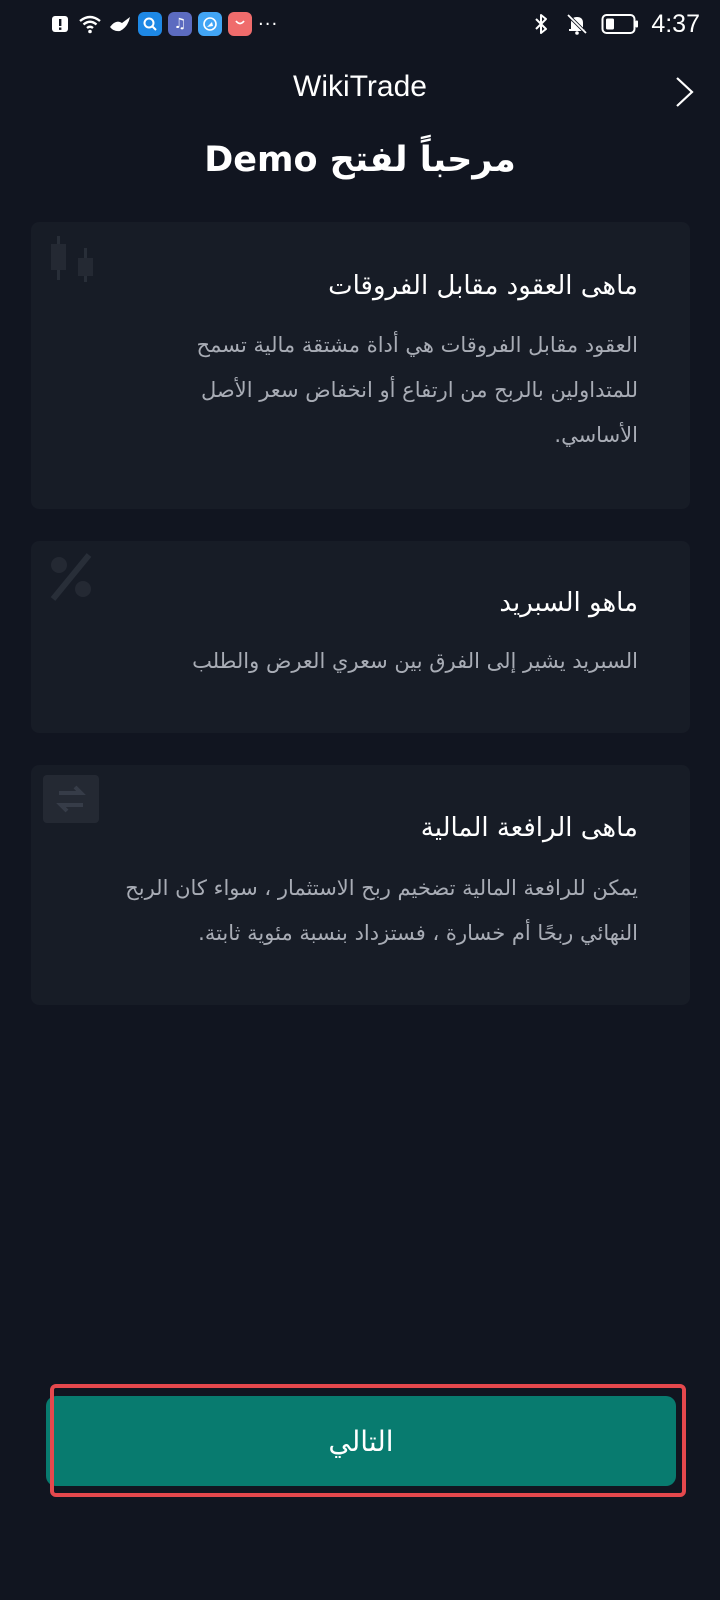 This screenshot has height=1600, width=720. I want to click on app-shop-icon, so click(240, 24).